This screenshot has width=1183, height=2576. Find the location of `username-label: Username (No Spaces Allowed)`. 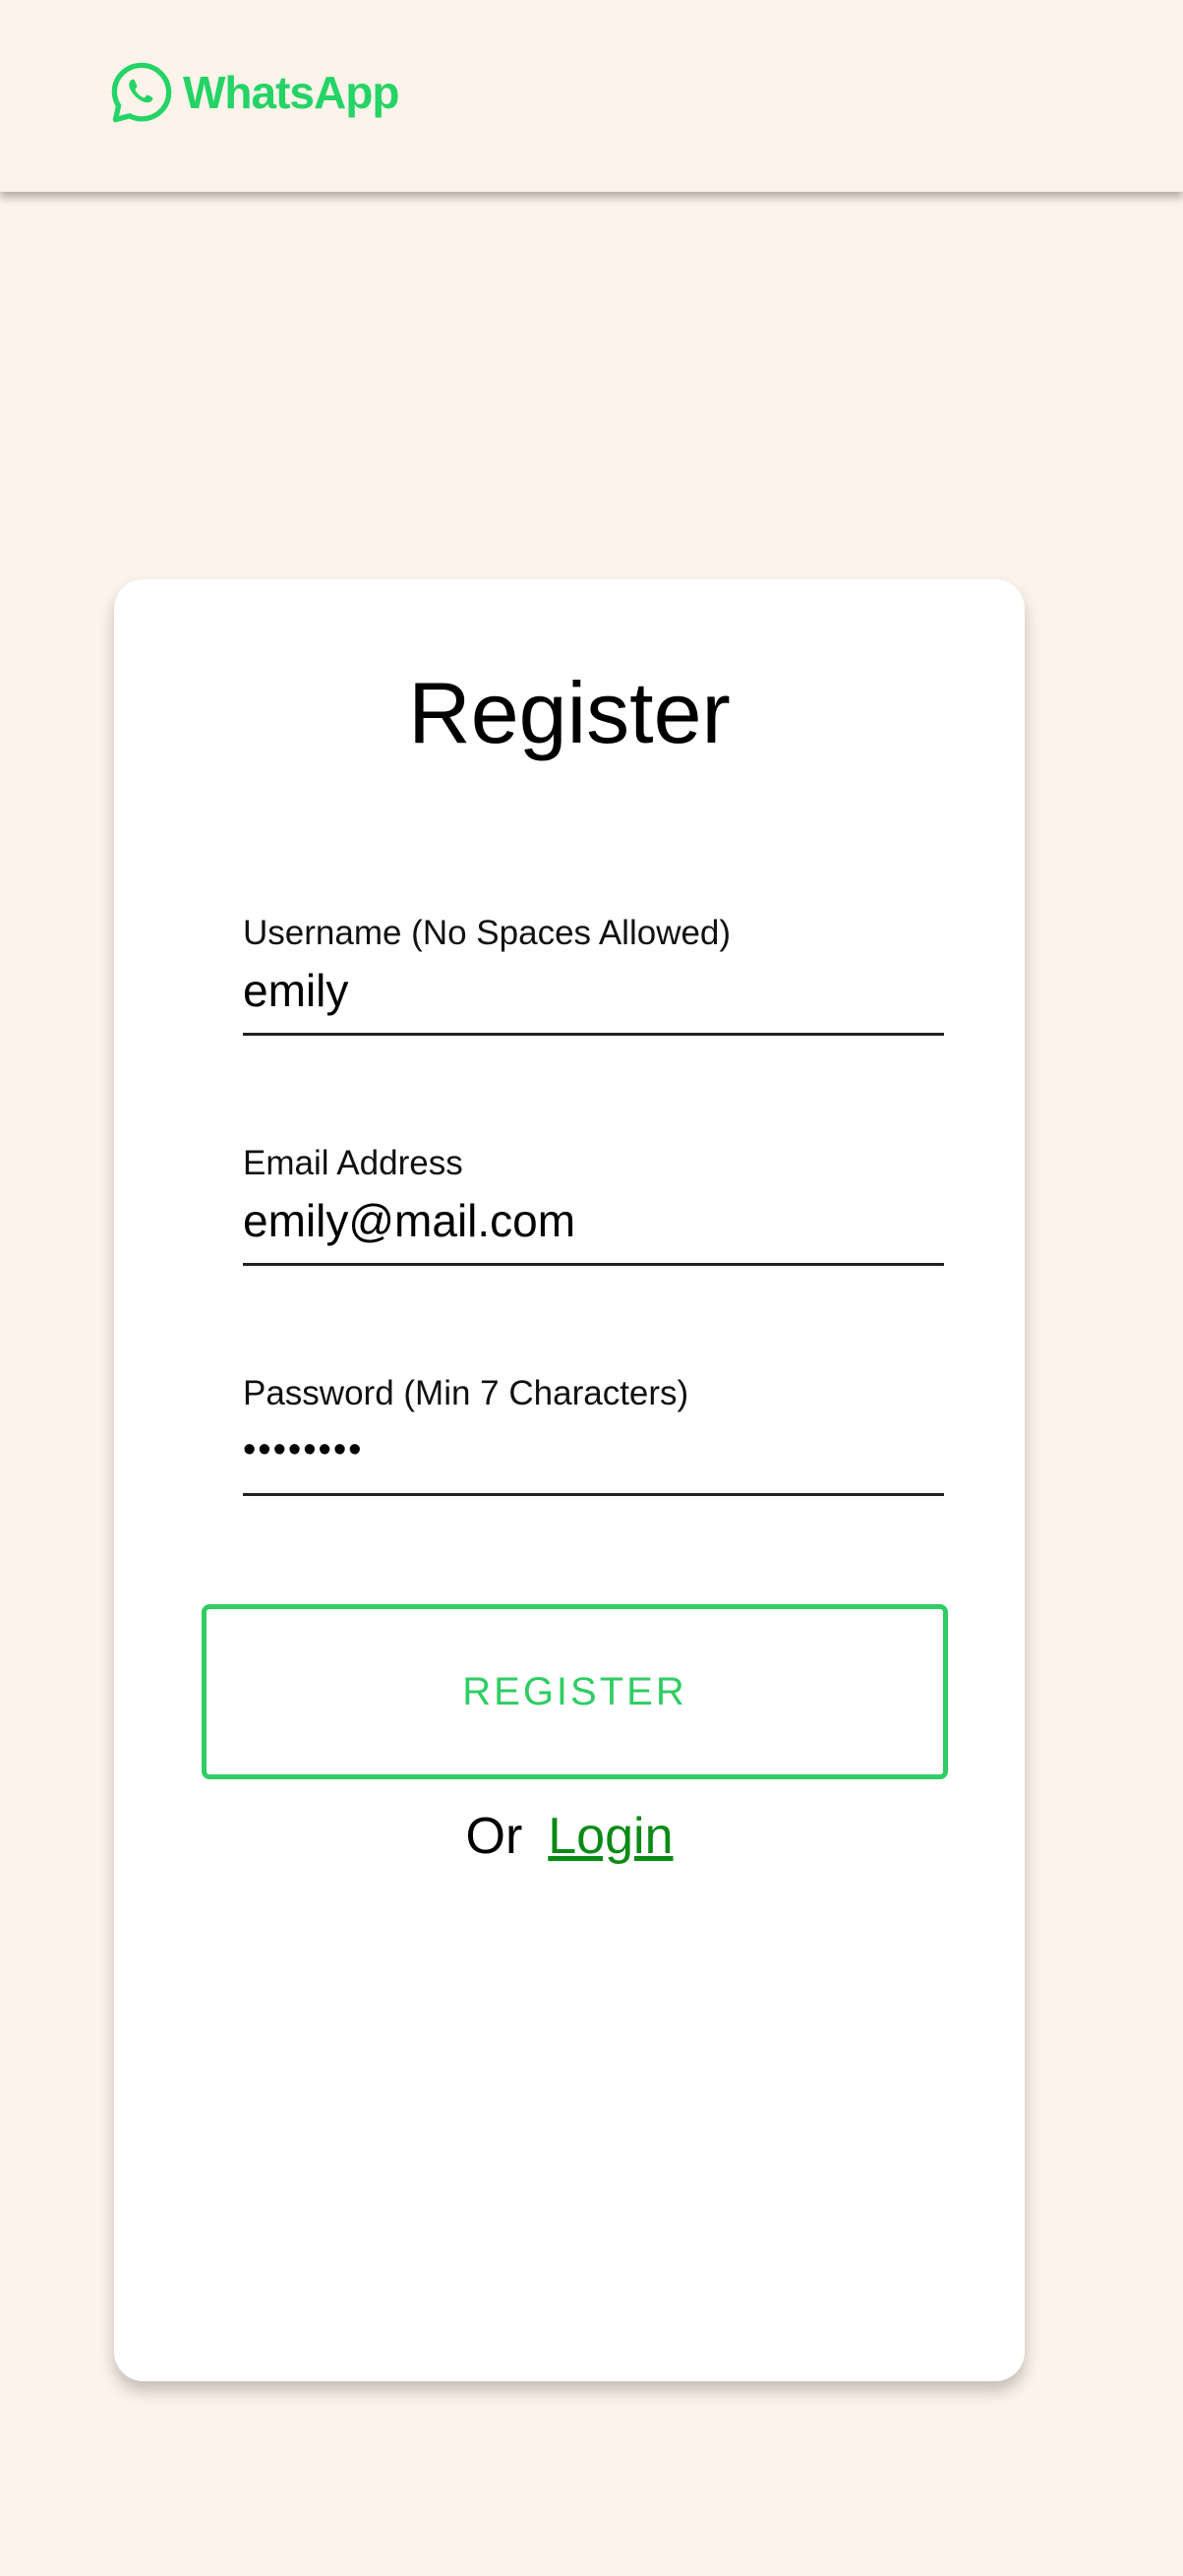

username-label: Username (No Spaces Allowed) is located at coordinates (487, 933).